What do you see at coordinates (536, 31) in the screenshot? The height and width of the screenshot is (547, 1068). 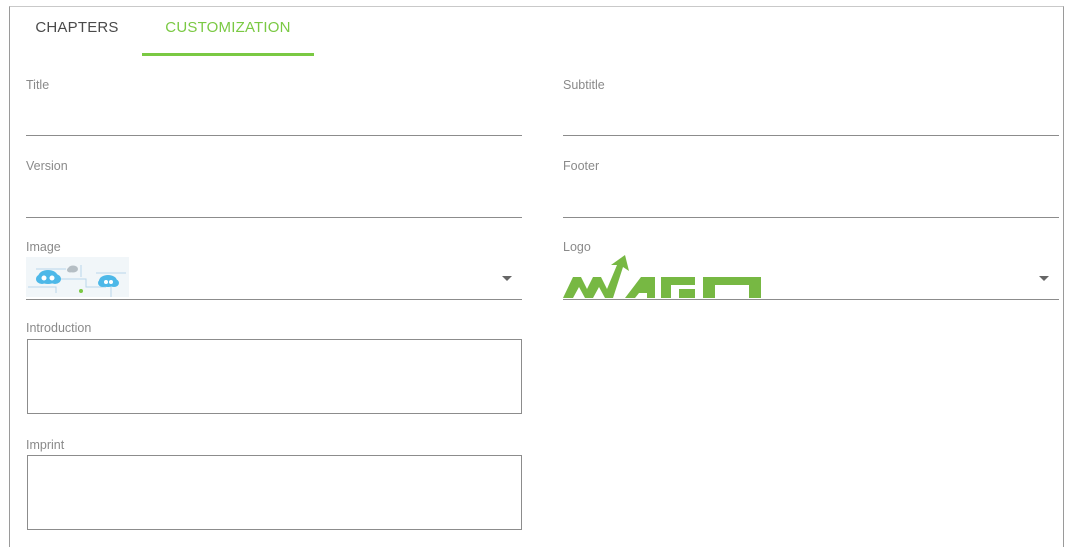 I see `tab-bar: CHAPTERS CUSTOMIZATION` at bounding box center [536, 31].